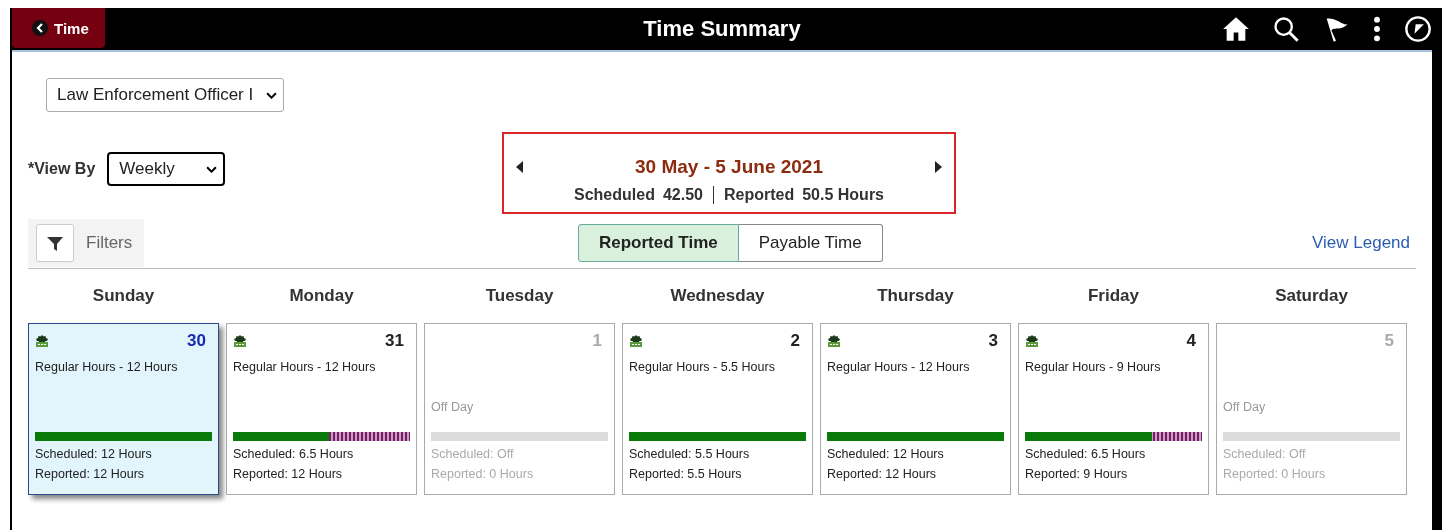  I want to click on reported-hours: Reported: 5.5 Hours, so click(686, 474).